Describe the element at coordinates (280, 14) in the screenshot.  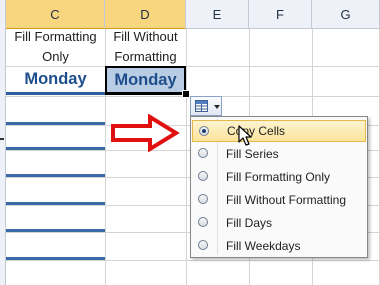
I see `column-header-f: F` at that location.